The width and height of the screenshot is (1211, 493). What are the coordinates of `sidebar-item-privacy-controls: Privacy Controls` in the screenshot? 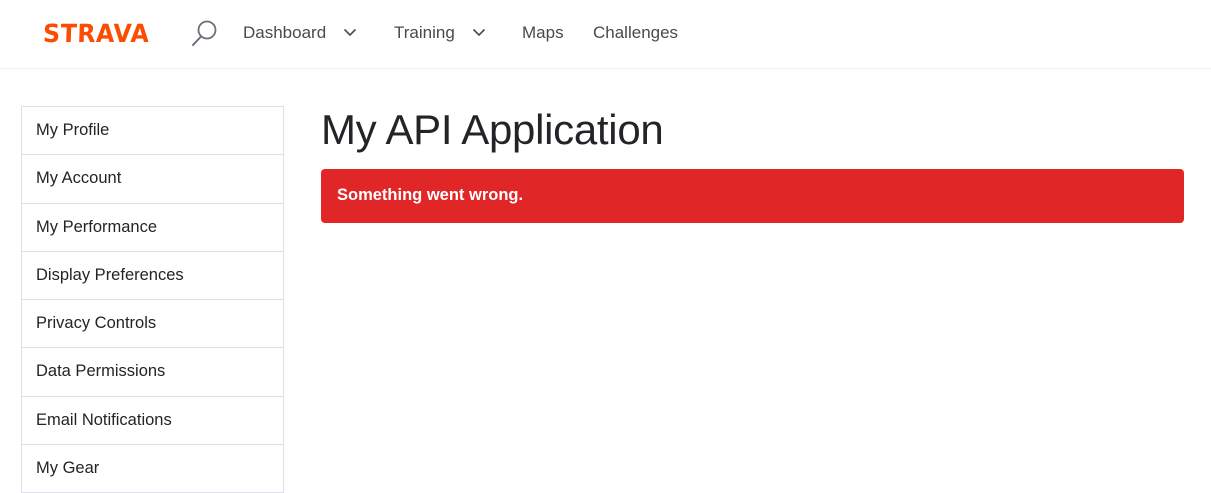 It's located at (152, 324).